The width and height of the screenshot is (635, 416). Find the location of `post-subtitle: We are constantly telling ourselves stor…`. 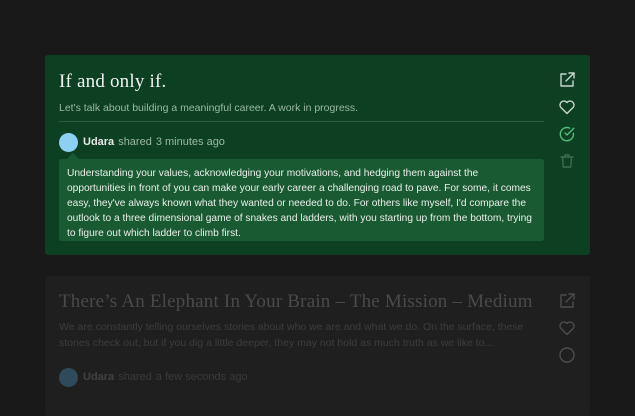

post-subtitle: We are constantly telling ourselves stor… is located at coordinates (291, 335).